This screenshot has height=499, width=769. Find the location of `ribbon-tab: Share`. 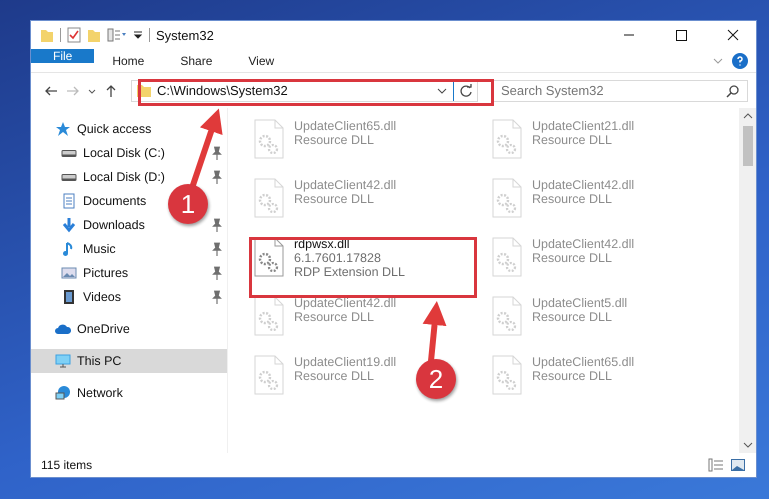

ribbon-tab: Share is located at coordinates (196, 60).